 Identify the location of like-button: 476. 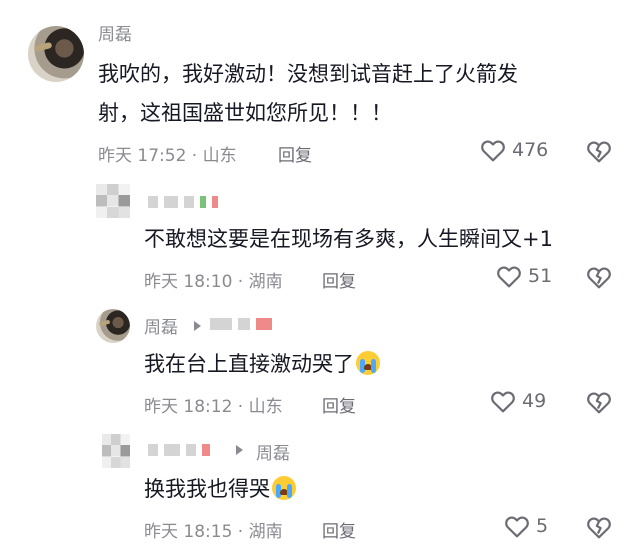
(514, 150).